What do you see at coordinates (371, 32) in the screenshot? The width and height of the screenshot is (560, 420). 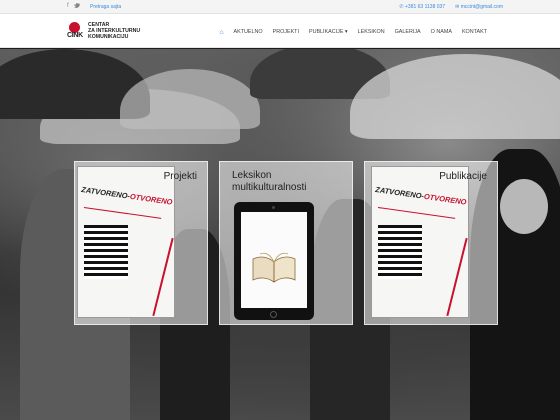 I see `nav-item-leksikon: LEKSIKON` at bounding box center [371, 32].